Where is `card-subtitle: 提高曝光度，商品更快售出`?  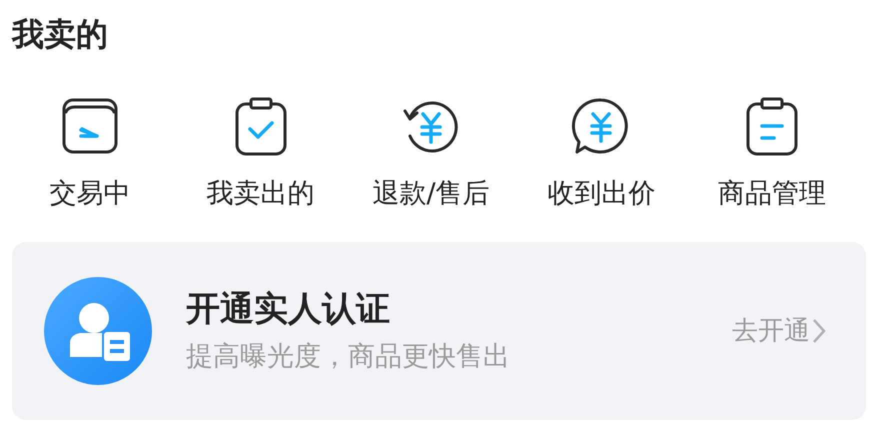 card-subtitle: 提高曝光度，商品更快售出 is located at coordinates (348, 357).